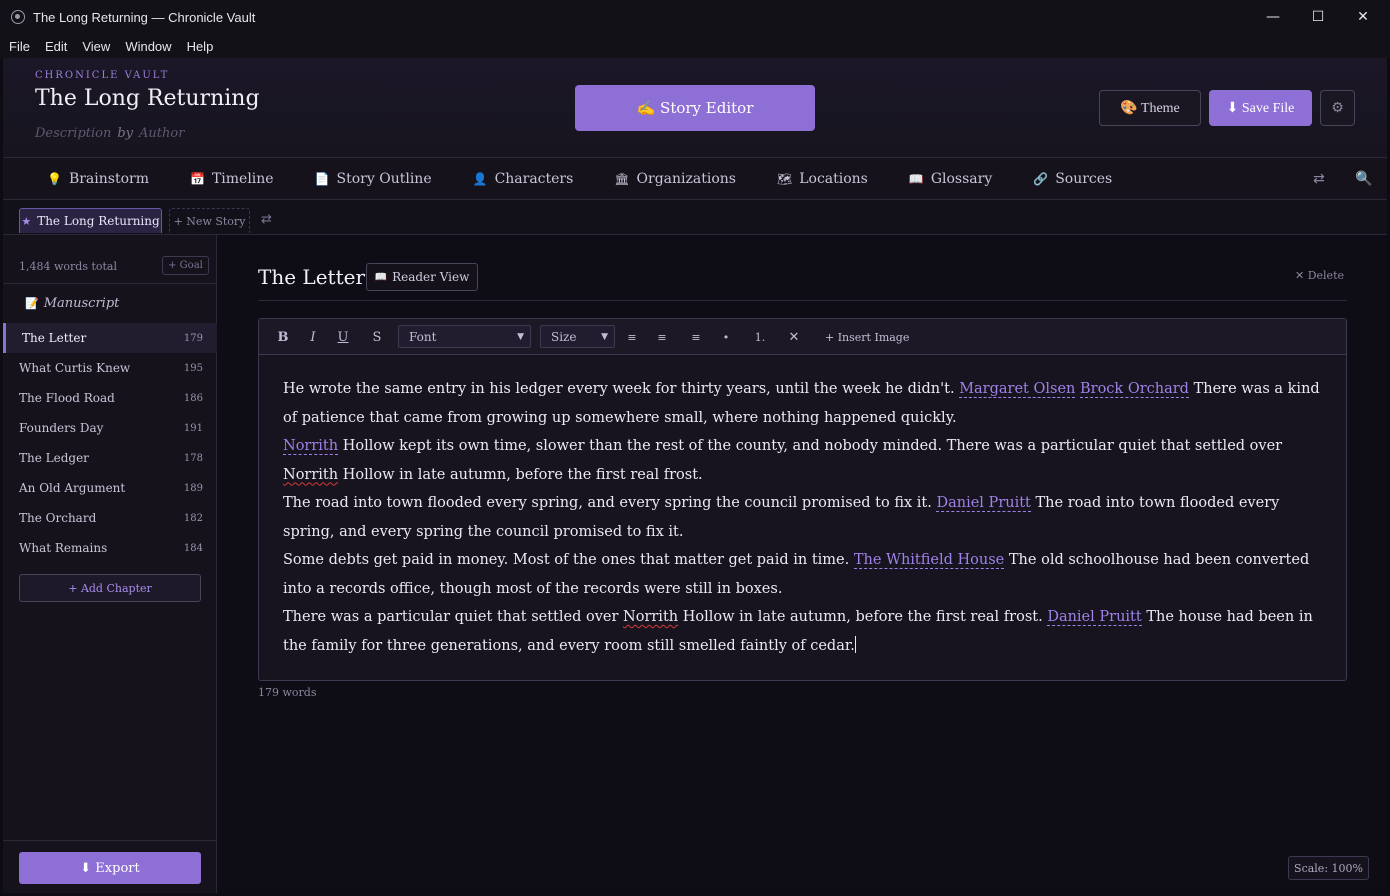 The height and width of the screenshot is (896, 1390). Describe the element at coordinates (322, 178) in the screenshot. I see `document-icon: 📄` at that location.